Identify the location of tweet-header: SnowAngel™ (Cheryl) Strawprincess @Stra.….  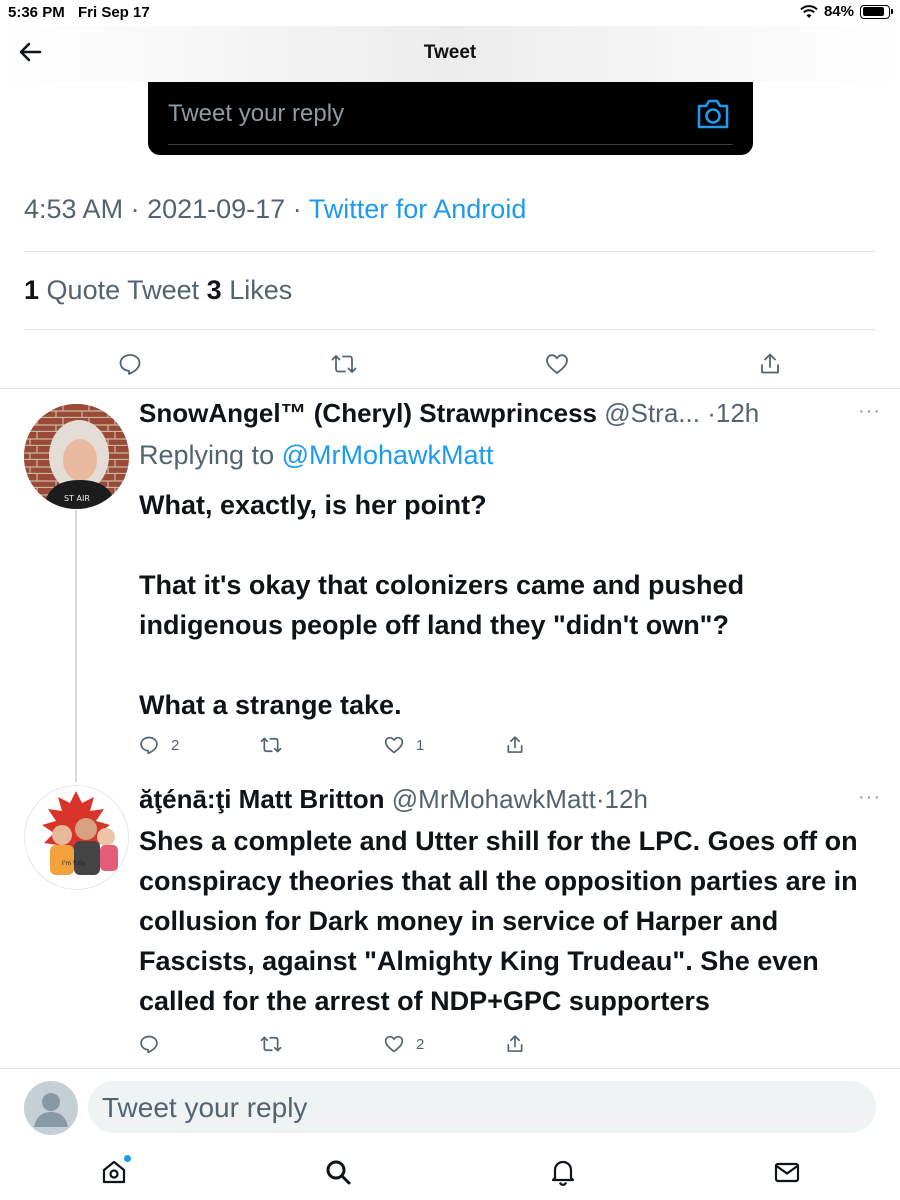
(449, 413).